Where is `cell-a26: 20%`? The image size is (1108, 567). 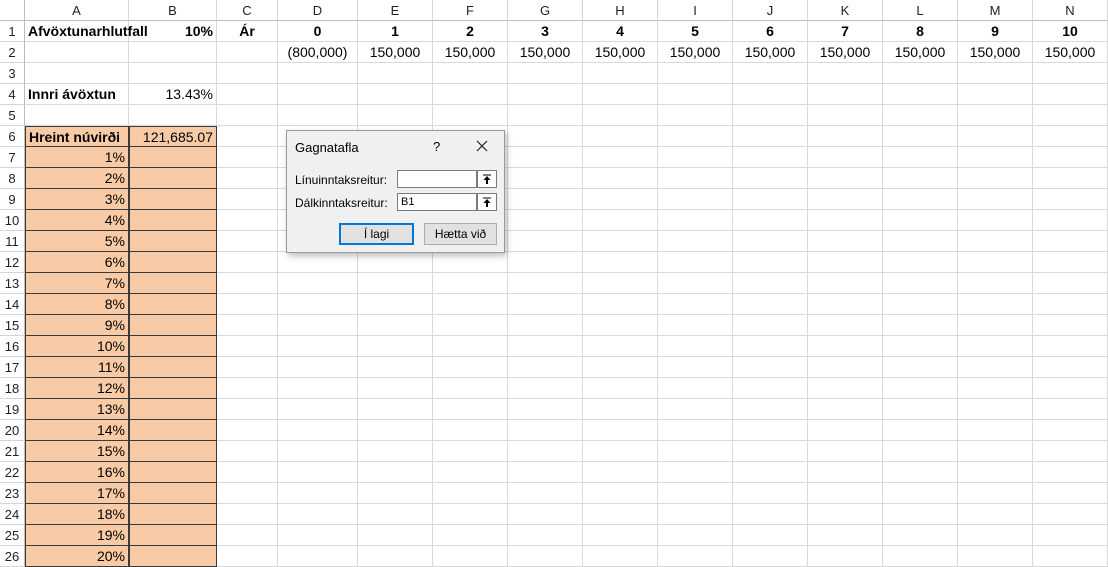 cell-a26: 20% is located at coordinates (77, 556).